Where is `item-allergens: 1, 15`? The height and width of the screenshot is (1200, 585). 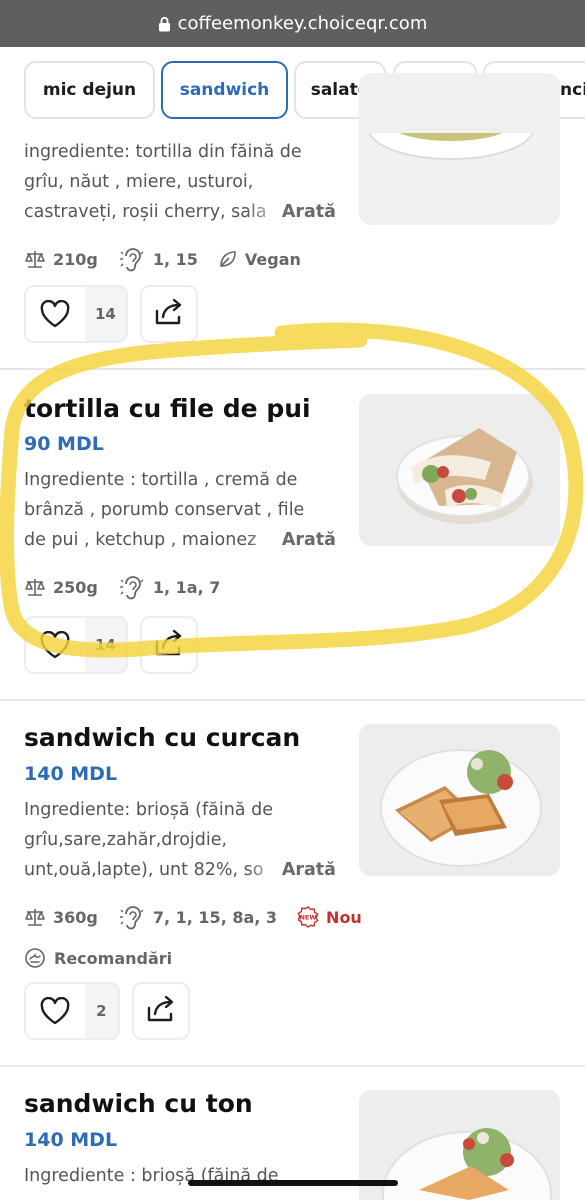 item-allergens: 1, 15 is located at coordinates (175, 259).